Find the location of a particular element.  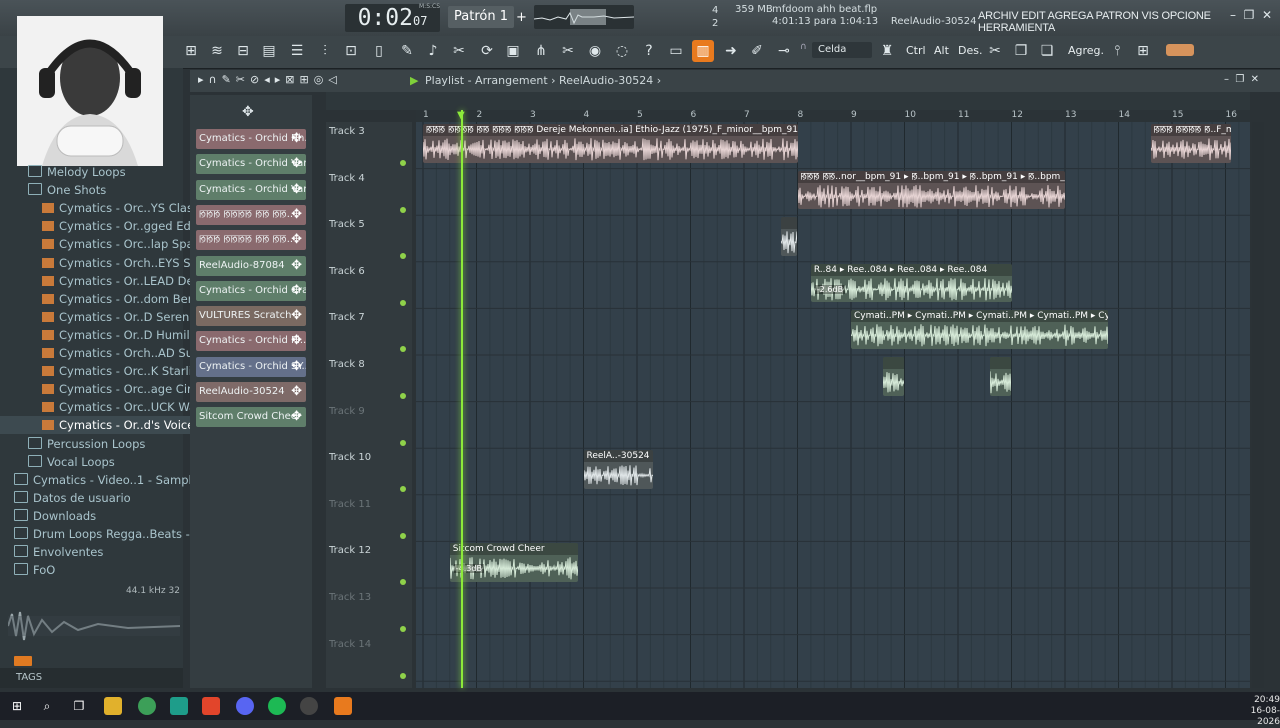

channel-item: Cymatics - Orchid SY.. ✥ is located at coordinates (251, 366).